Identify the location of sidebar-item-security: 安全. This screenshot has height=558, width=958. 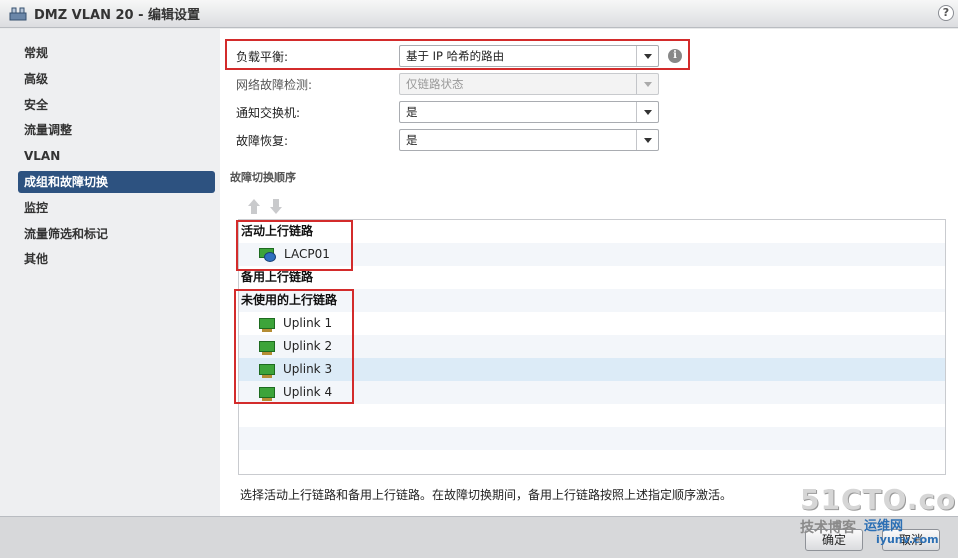
(116, 105).